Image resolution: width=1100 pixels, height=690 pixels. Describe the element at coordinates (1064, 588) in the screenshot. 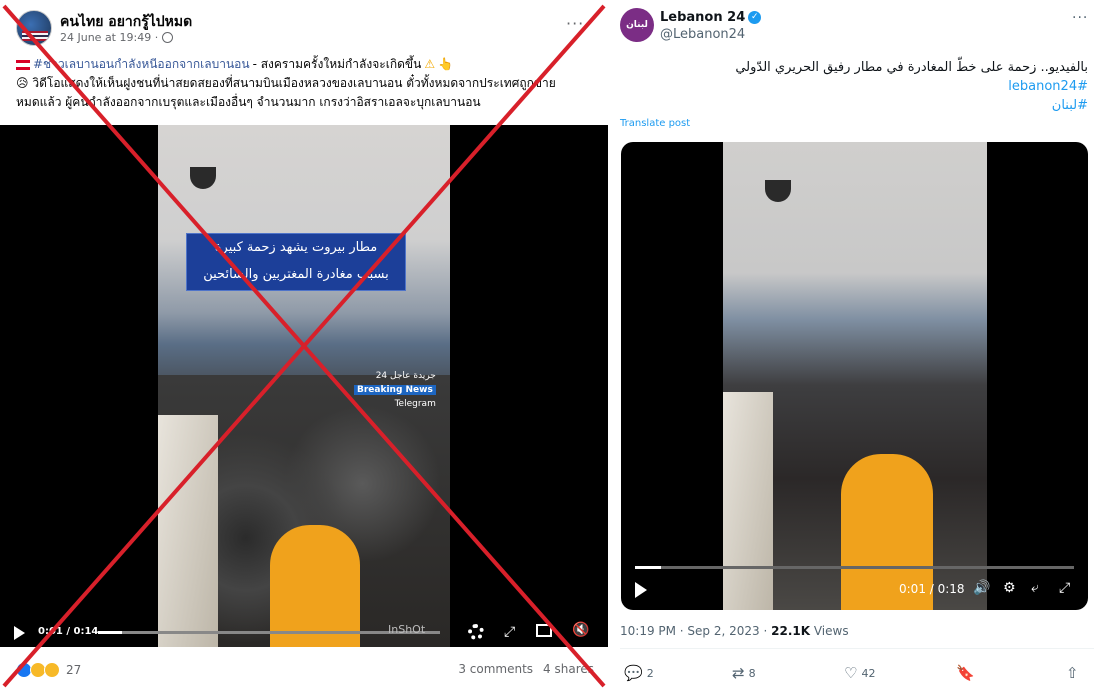

I see `fullscreen-icon: ⤢` at that location.